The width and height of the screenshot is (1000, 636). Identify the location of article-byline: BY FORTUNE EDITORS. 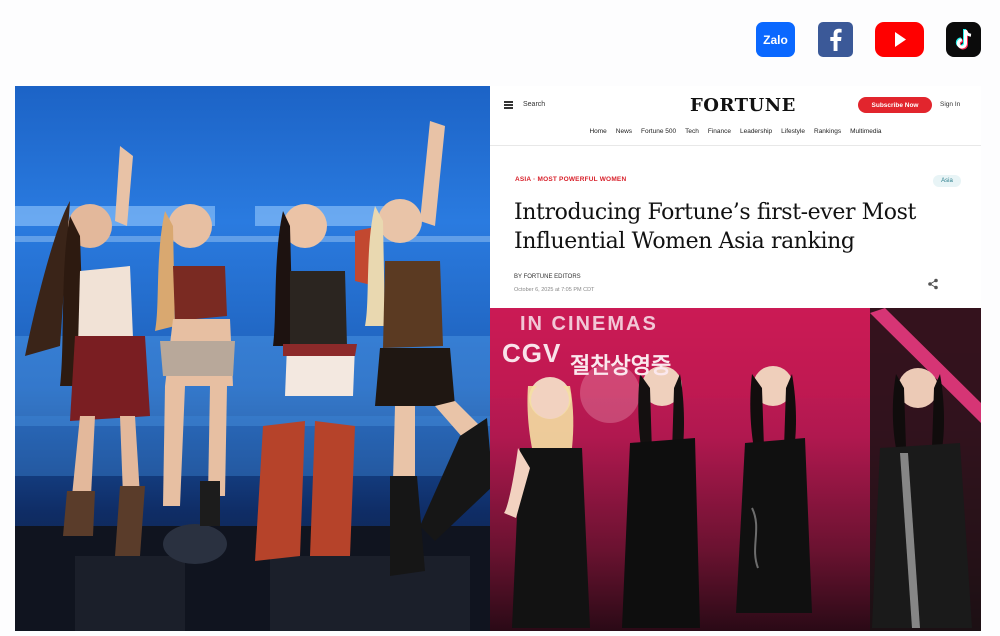
(547, 277).